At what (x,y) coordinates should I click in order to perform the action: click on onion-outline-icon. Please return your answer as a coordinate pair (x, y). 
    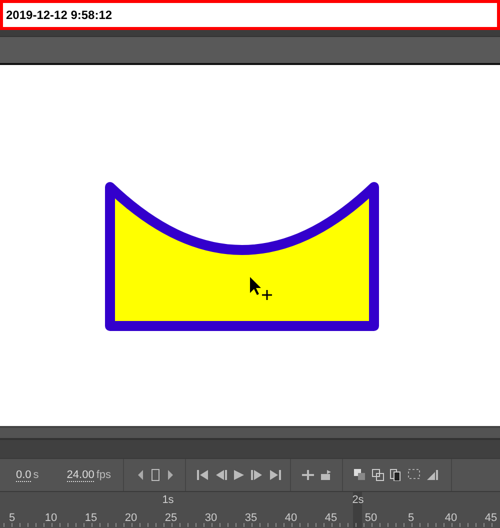
    Looking at the image, I should click on (378, 475).